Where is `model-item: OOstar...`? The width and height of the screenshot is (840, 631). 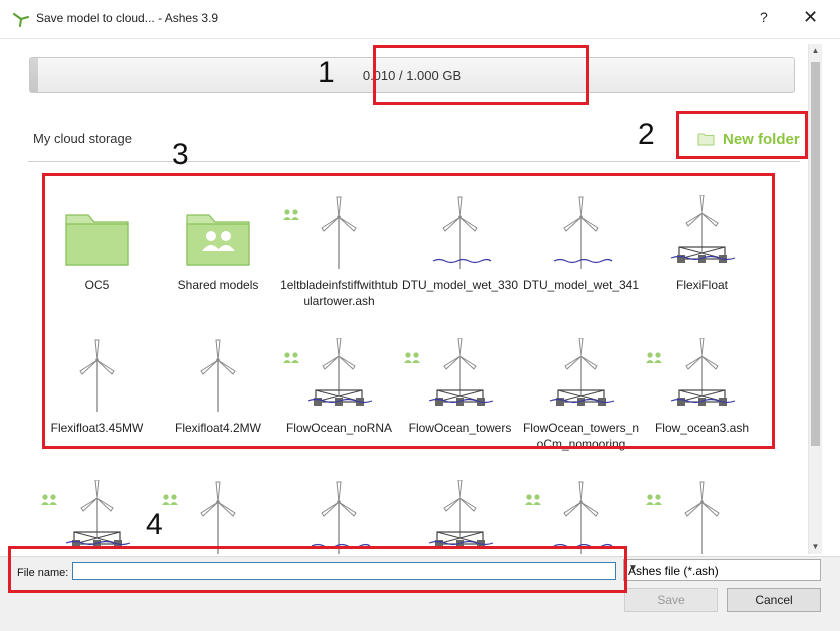 model-item: OOstar... is located at coordinates (460, 512).